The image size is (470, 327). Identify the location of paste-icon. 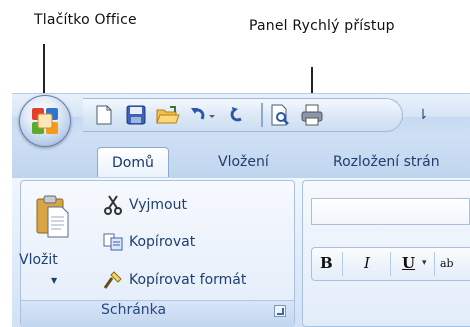
(53, 217).